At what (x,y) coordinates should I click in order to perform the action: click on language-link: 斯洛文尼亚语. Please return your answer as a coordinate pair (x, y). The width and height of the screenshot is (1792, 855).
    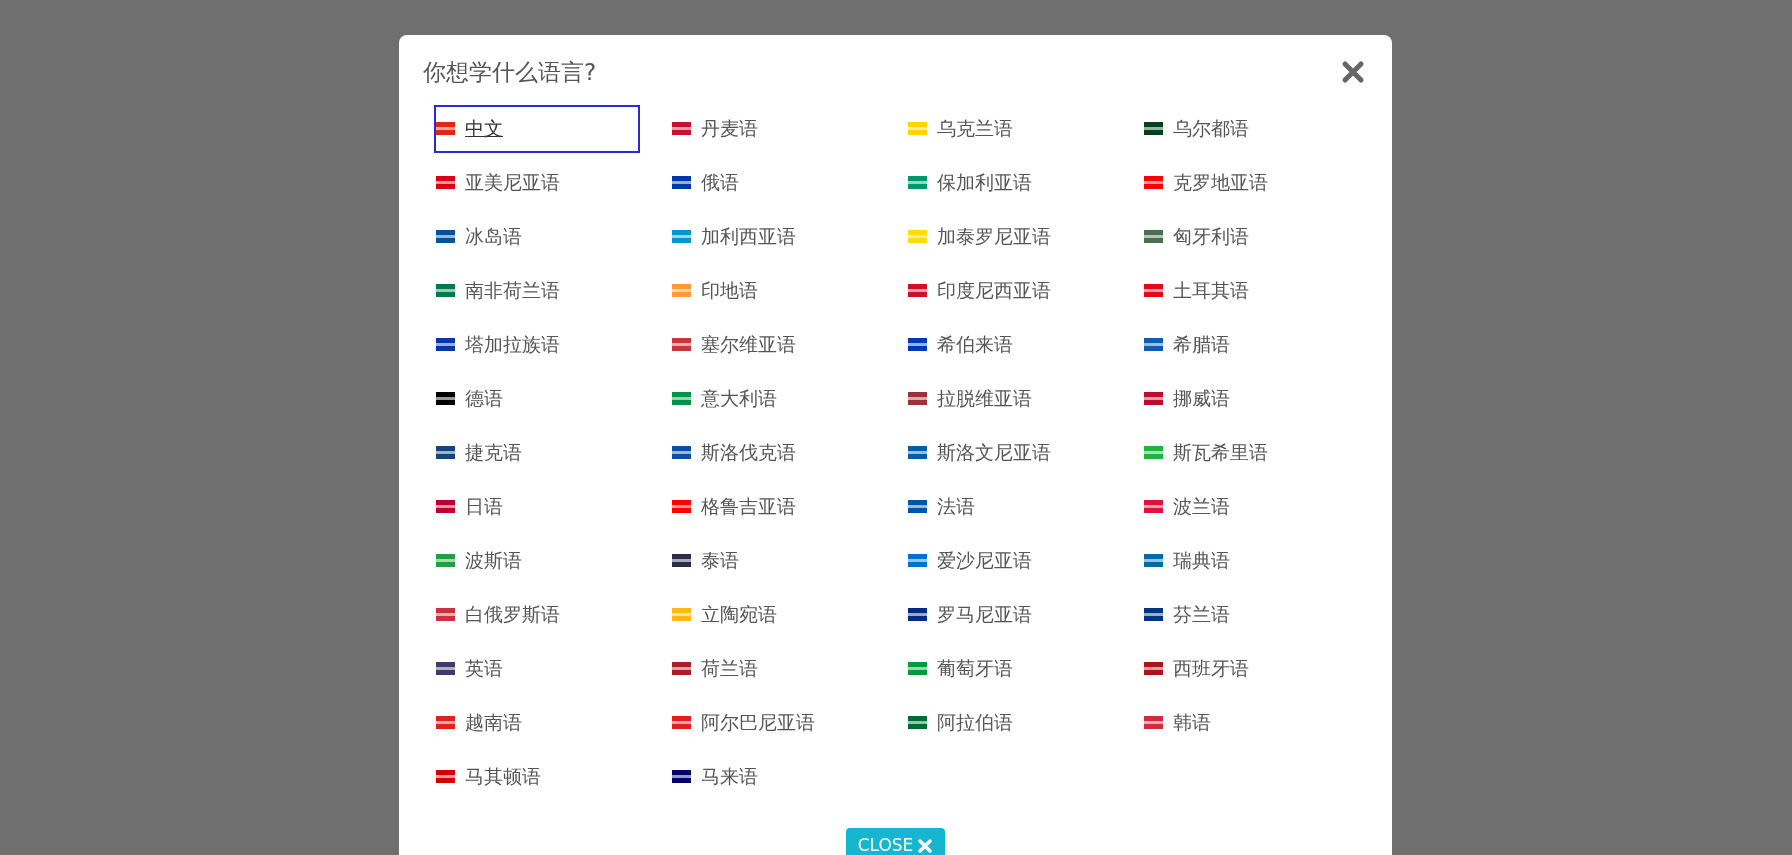
    Looking at the image, I should click on (1010, 452).